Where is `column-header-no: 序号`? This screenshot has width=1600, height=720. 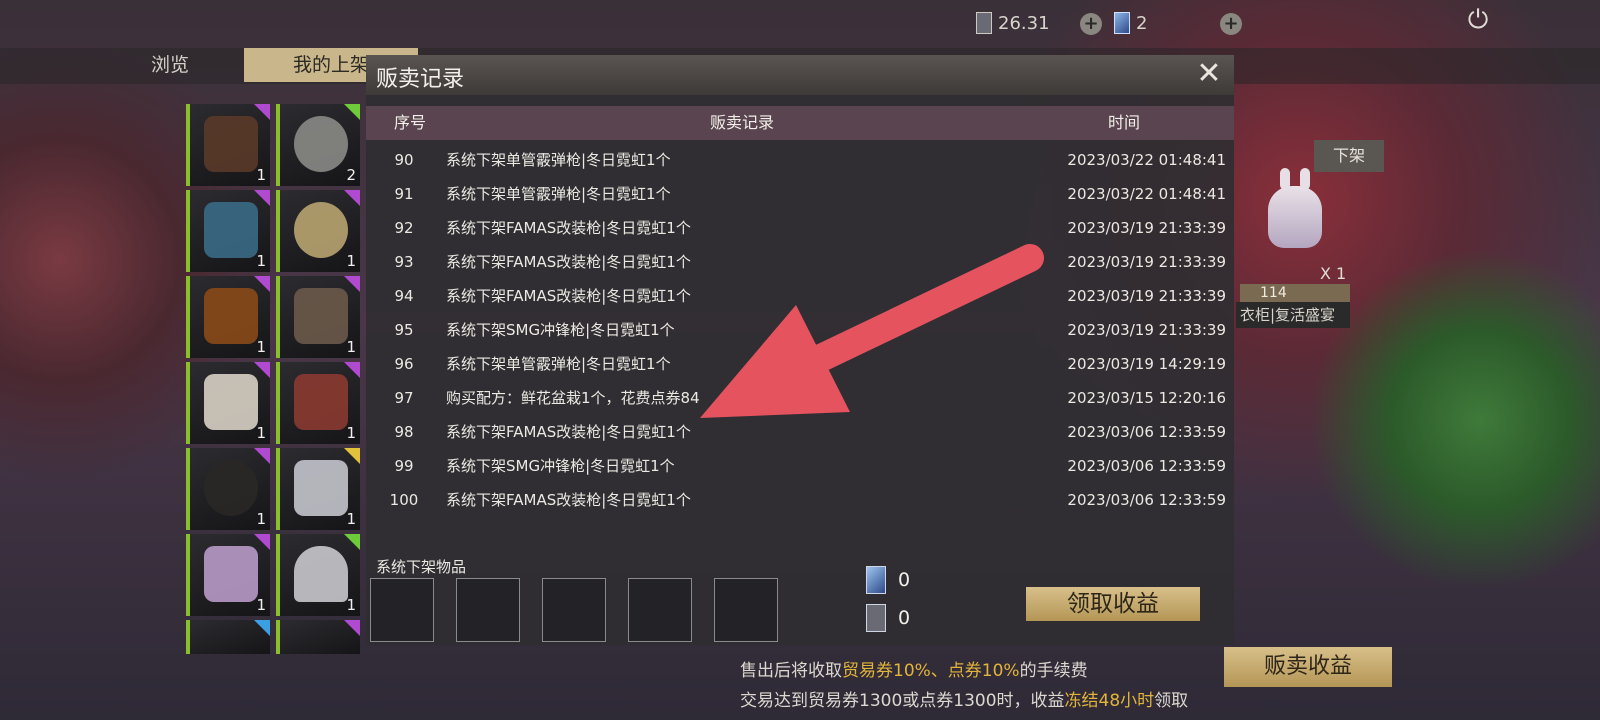 column-header-no: 序号 is located at coordinates (410, 122).